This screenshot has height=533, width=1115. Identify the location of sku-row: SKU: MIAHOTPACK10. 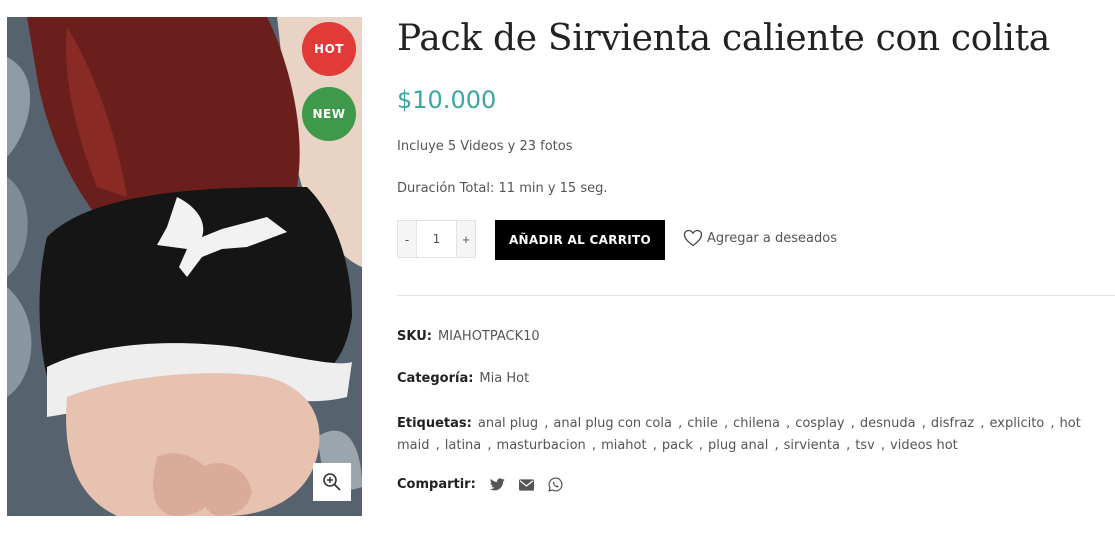
(468, 336).